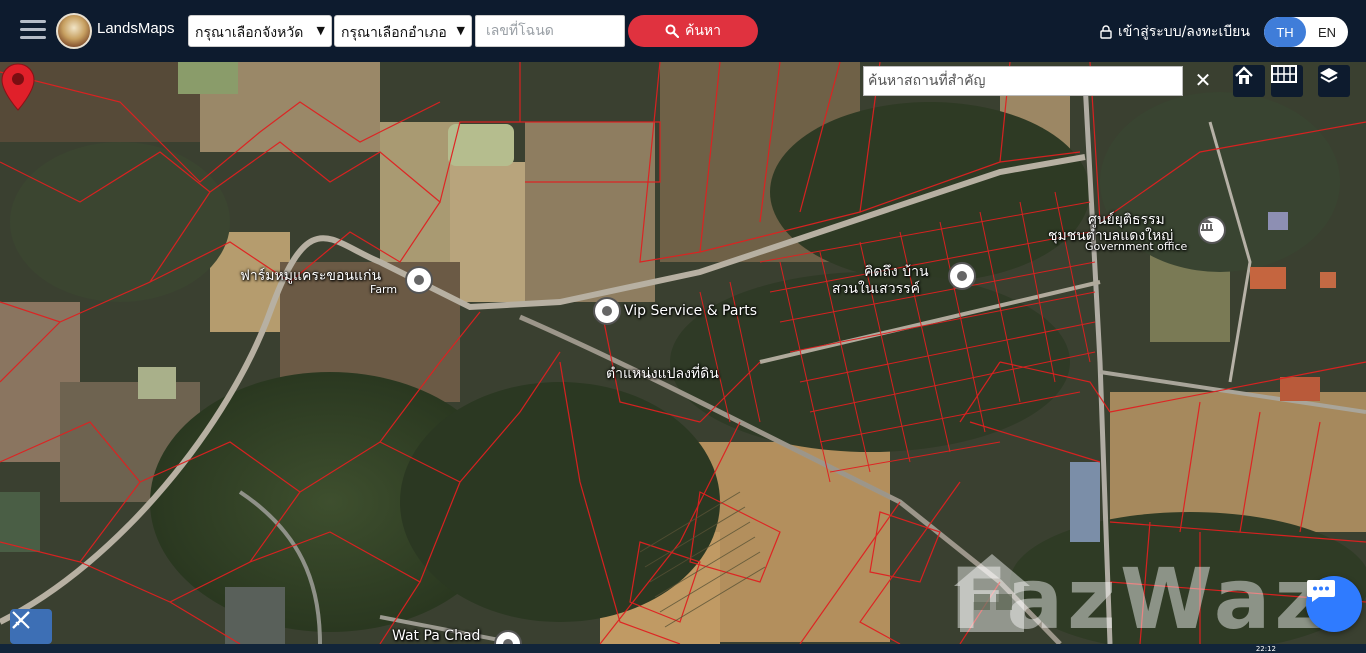 The image size is (1366, 653). Describe the element at coordinates (136, 28) in the screenshot. I see `brand-name: LandsMaps` at that location.